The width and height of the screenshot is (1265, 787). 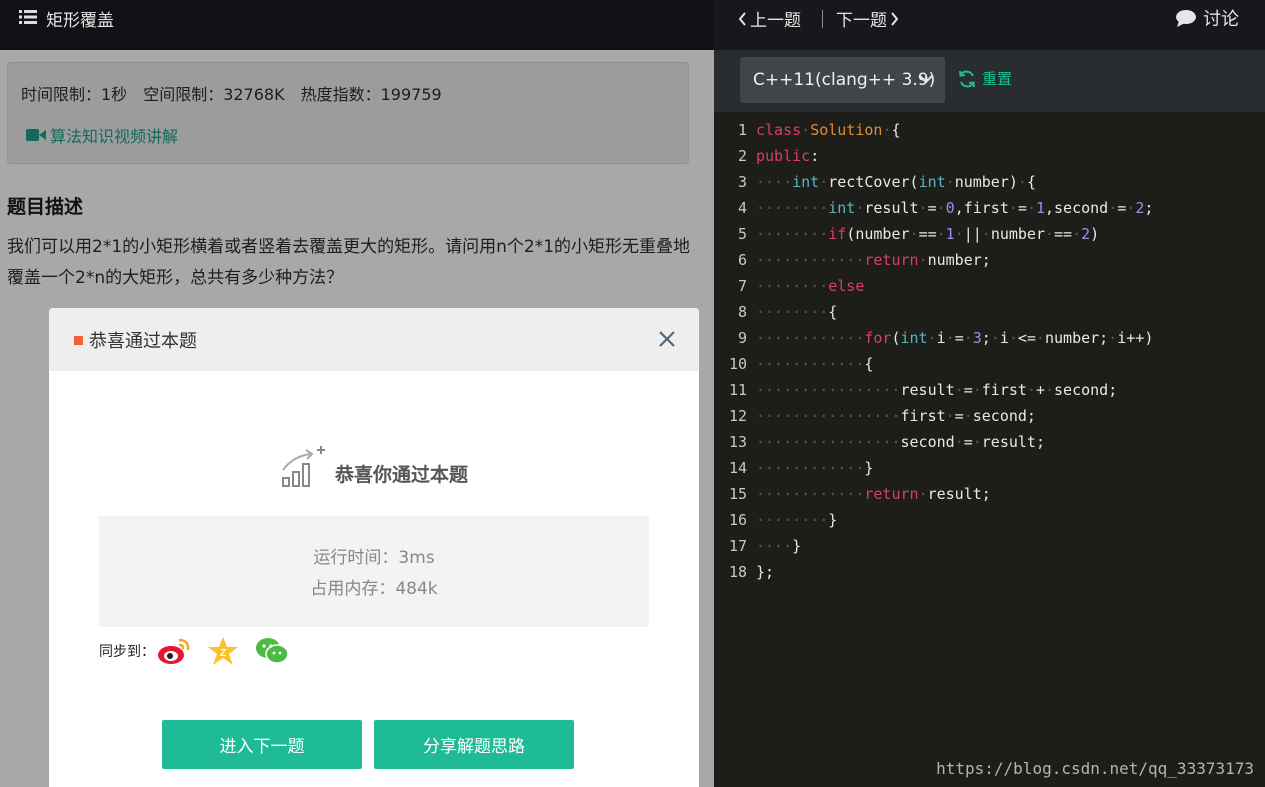 What do you see at coordinates (737, 572) in the screenshot?
I see `line-number: 18` at bounding box center [737, 572].